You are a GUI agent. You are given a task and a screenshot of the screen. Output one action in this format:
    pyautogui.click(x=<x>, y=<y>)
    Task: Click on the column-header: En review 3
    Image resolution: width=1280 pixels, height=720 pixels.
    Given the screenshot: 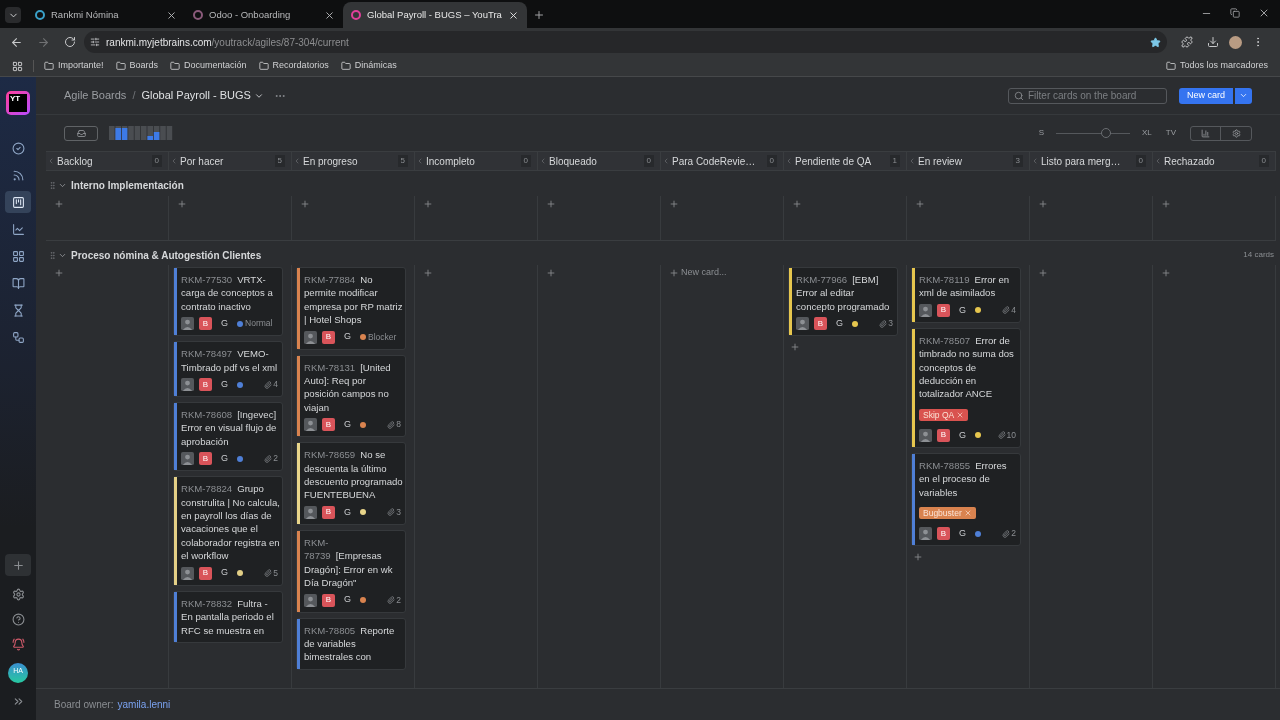 What is the action you would take?
    pyautogui.click(x=968, y=161)
    